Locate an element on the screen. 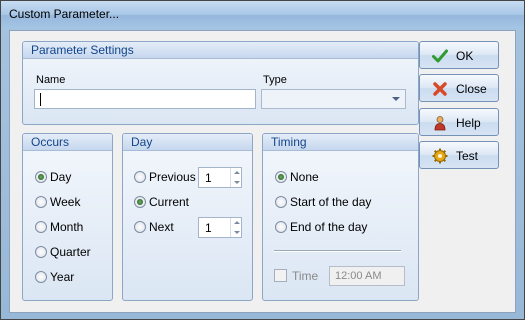 The height and width of the screenshot is (320, 525). radio-label: End of the day is located at coordinates (329, 227).